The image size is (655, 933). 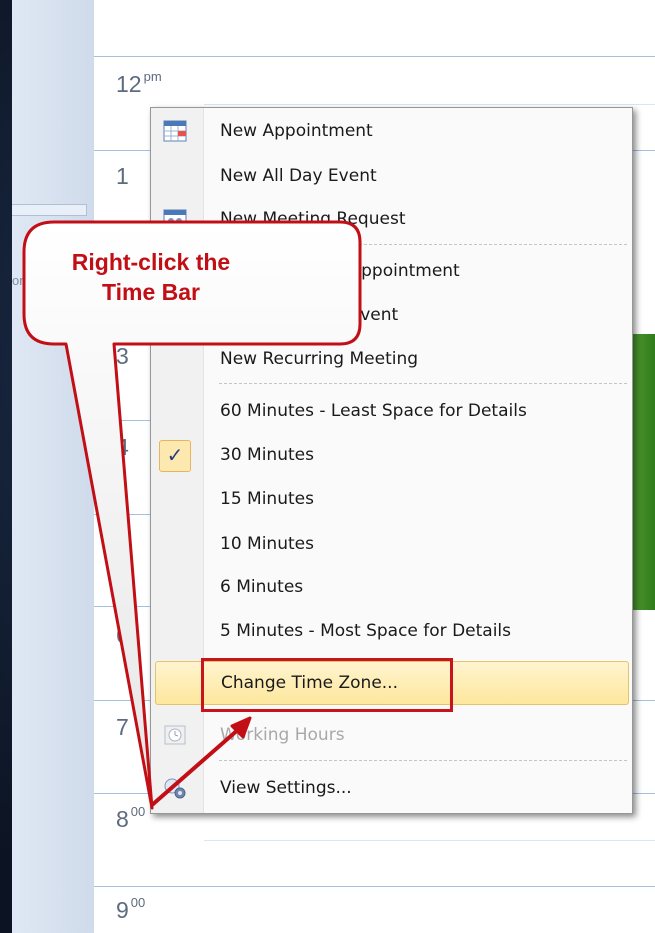 I want to click on menu-item-label: New Meeting Request, so click(x=313, y=219).